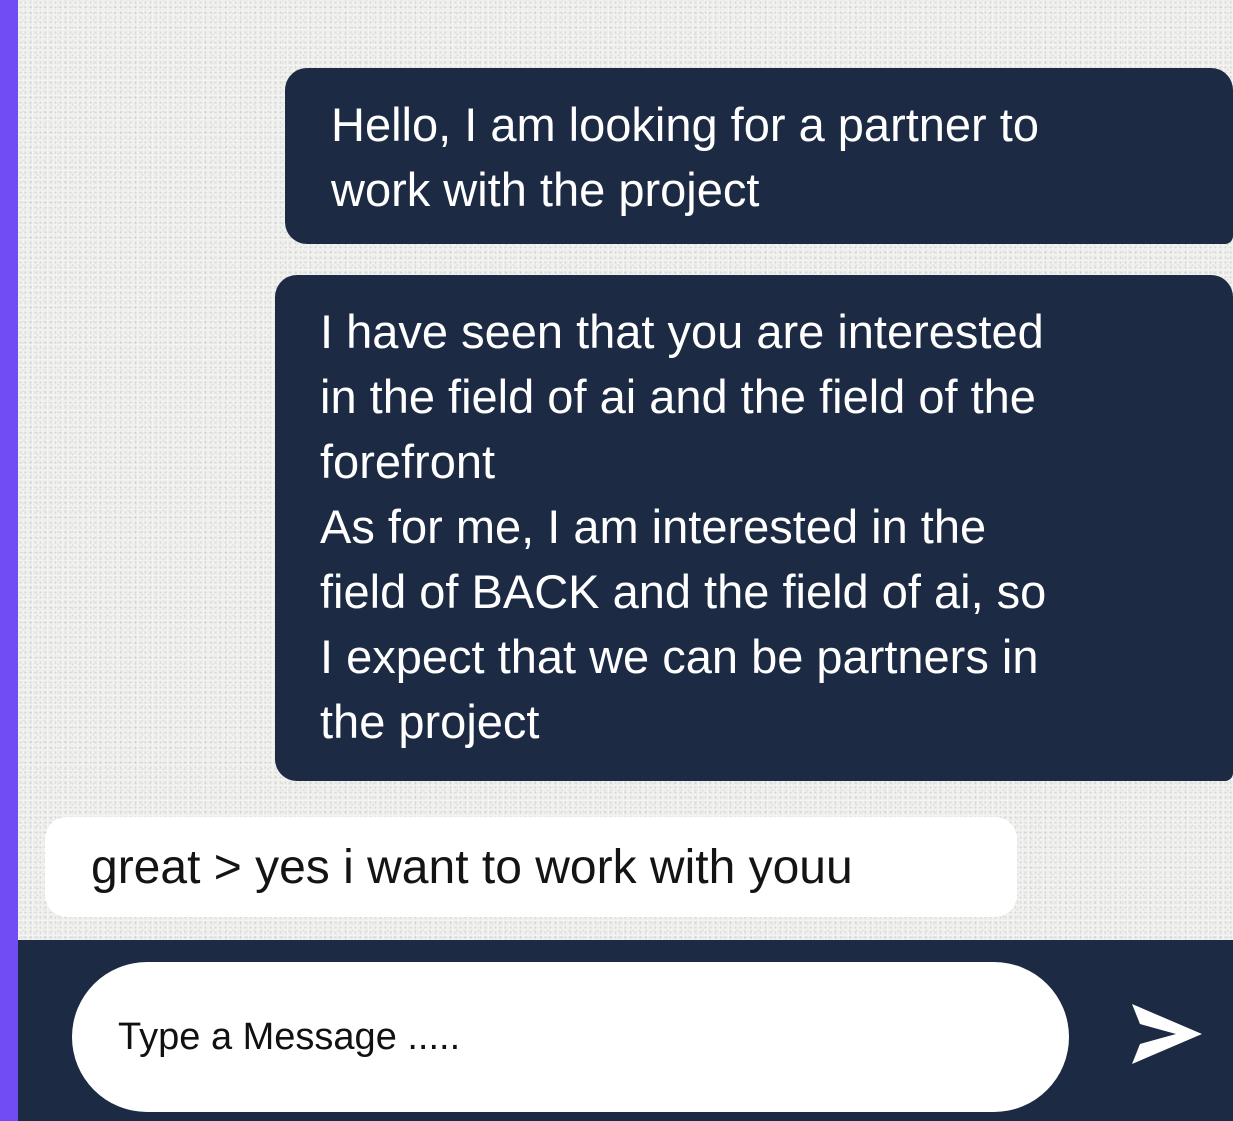  I want to click on message-input, so click(568, 1037).